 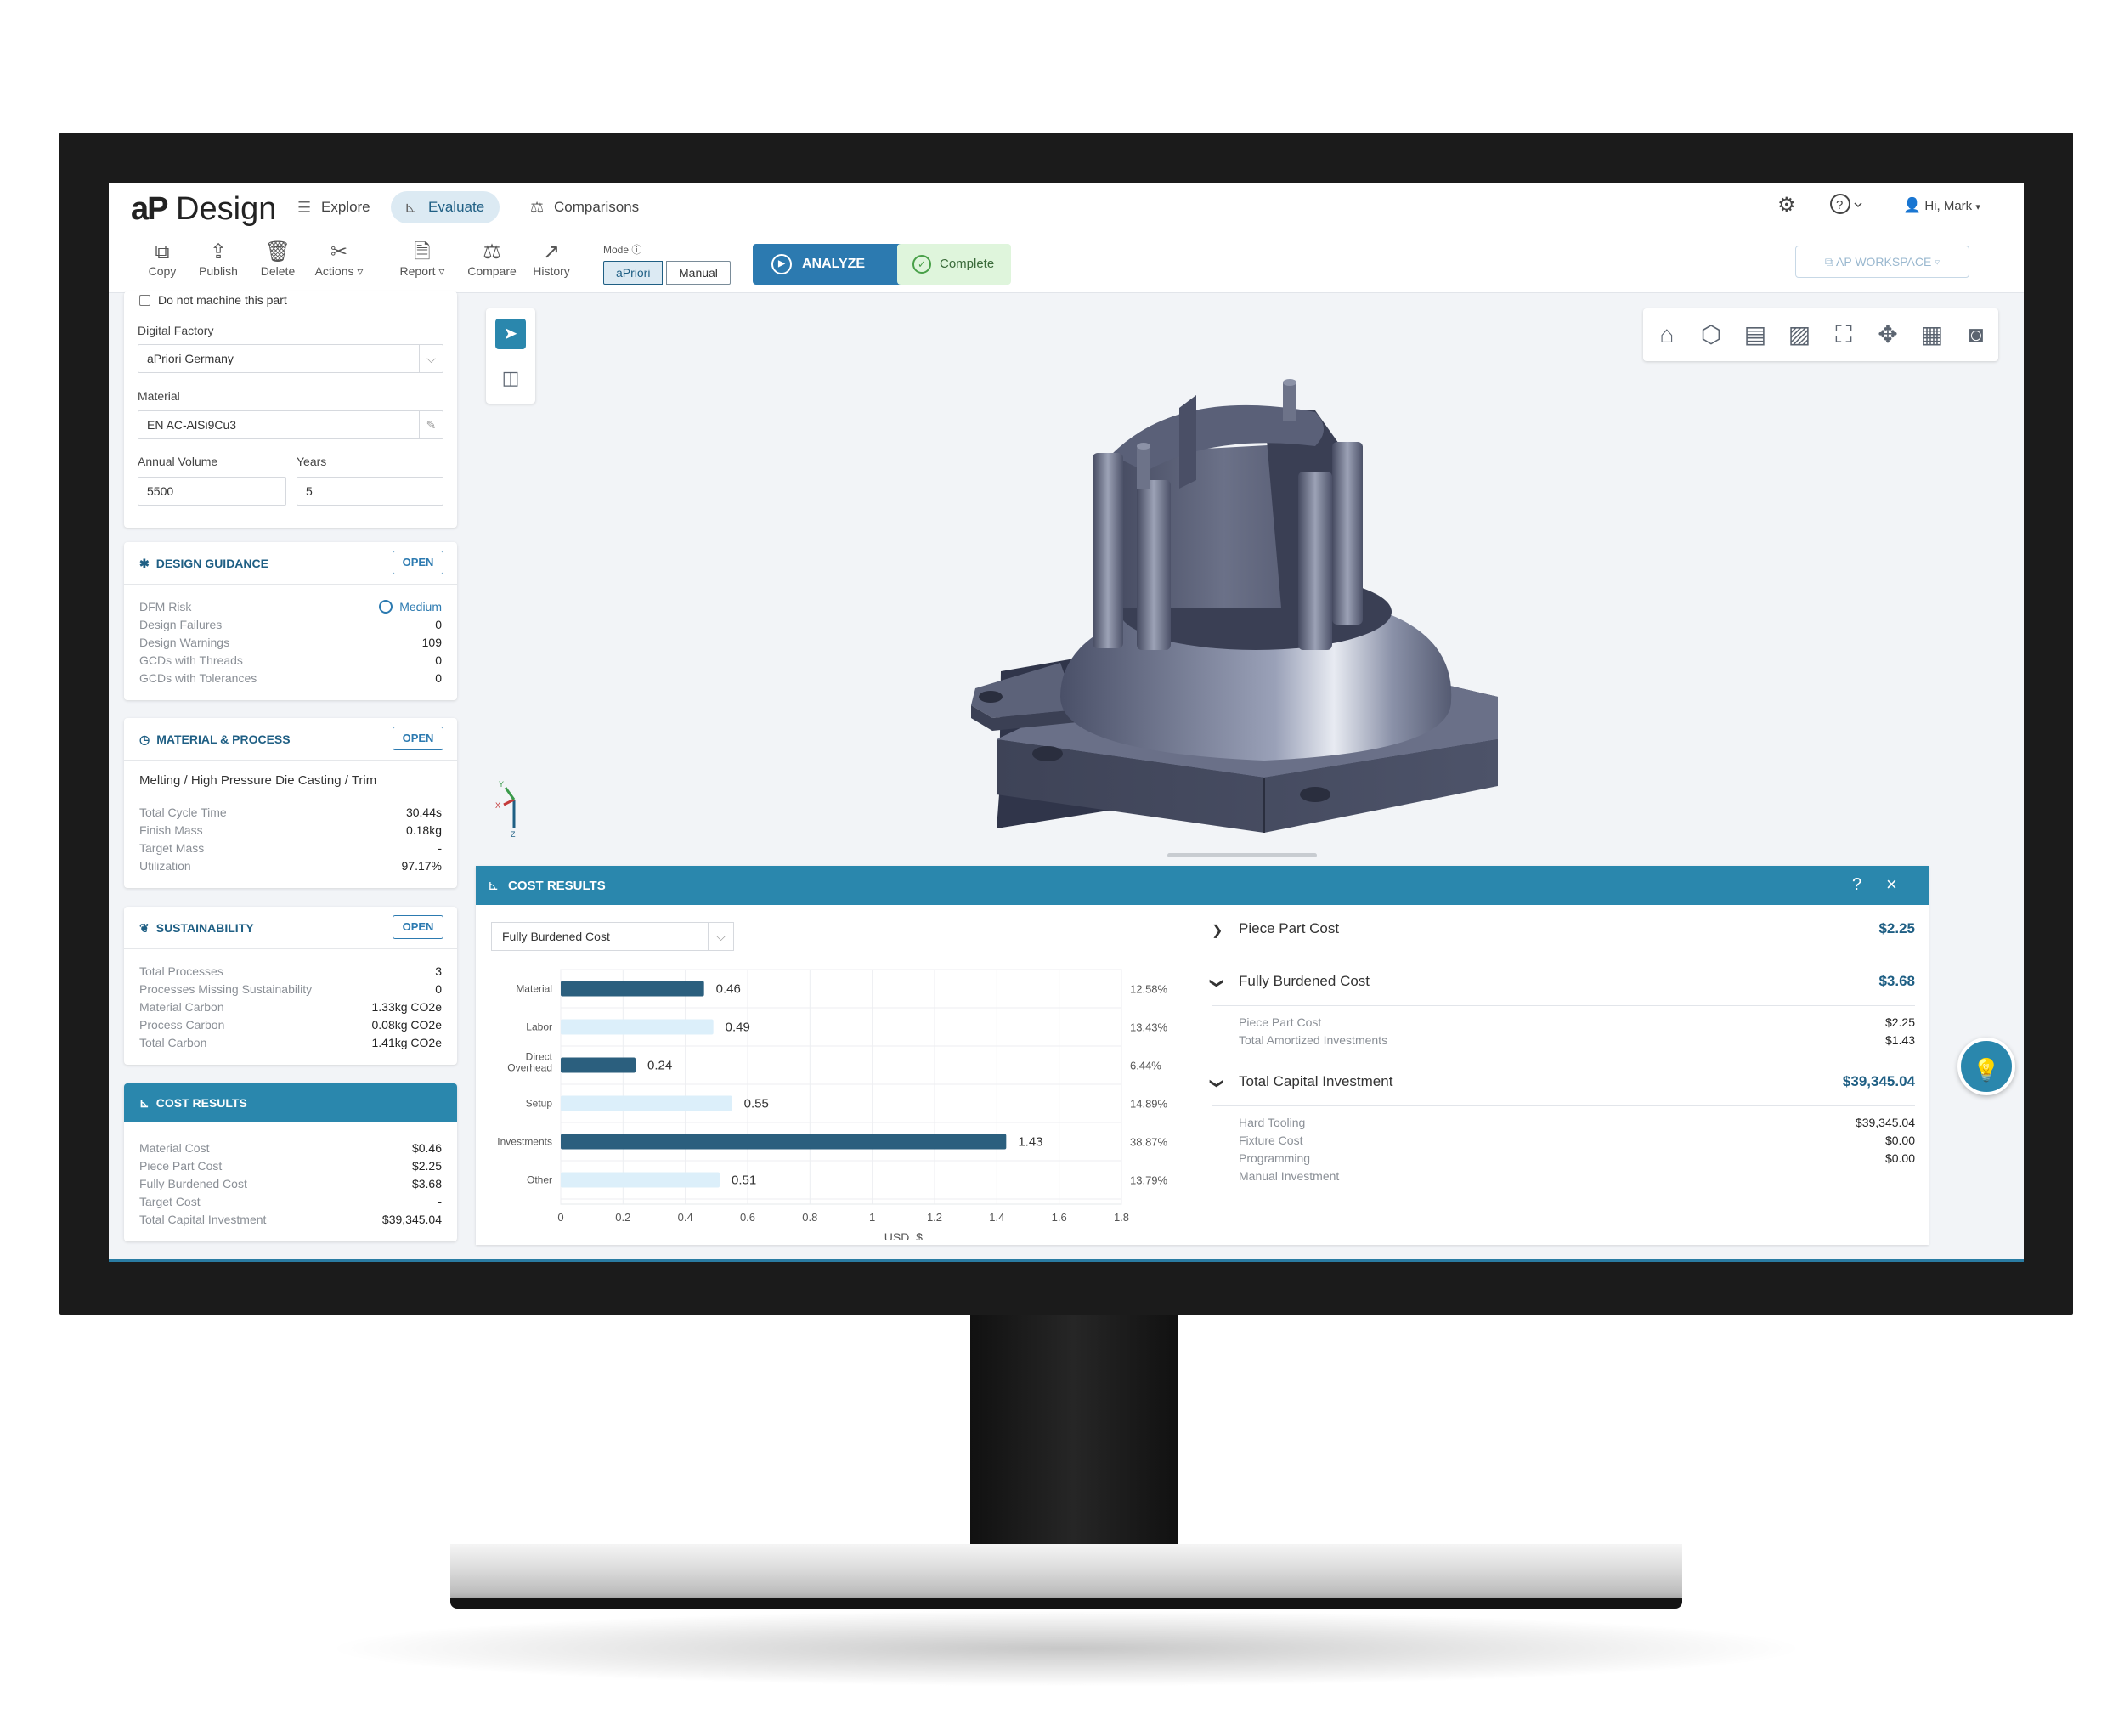 What do you see at coordinates (418, 739) in the screenshot?
I see `material-process-open-button: OPEN` at bounding box center [418, 739].